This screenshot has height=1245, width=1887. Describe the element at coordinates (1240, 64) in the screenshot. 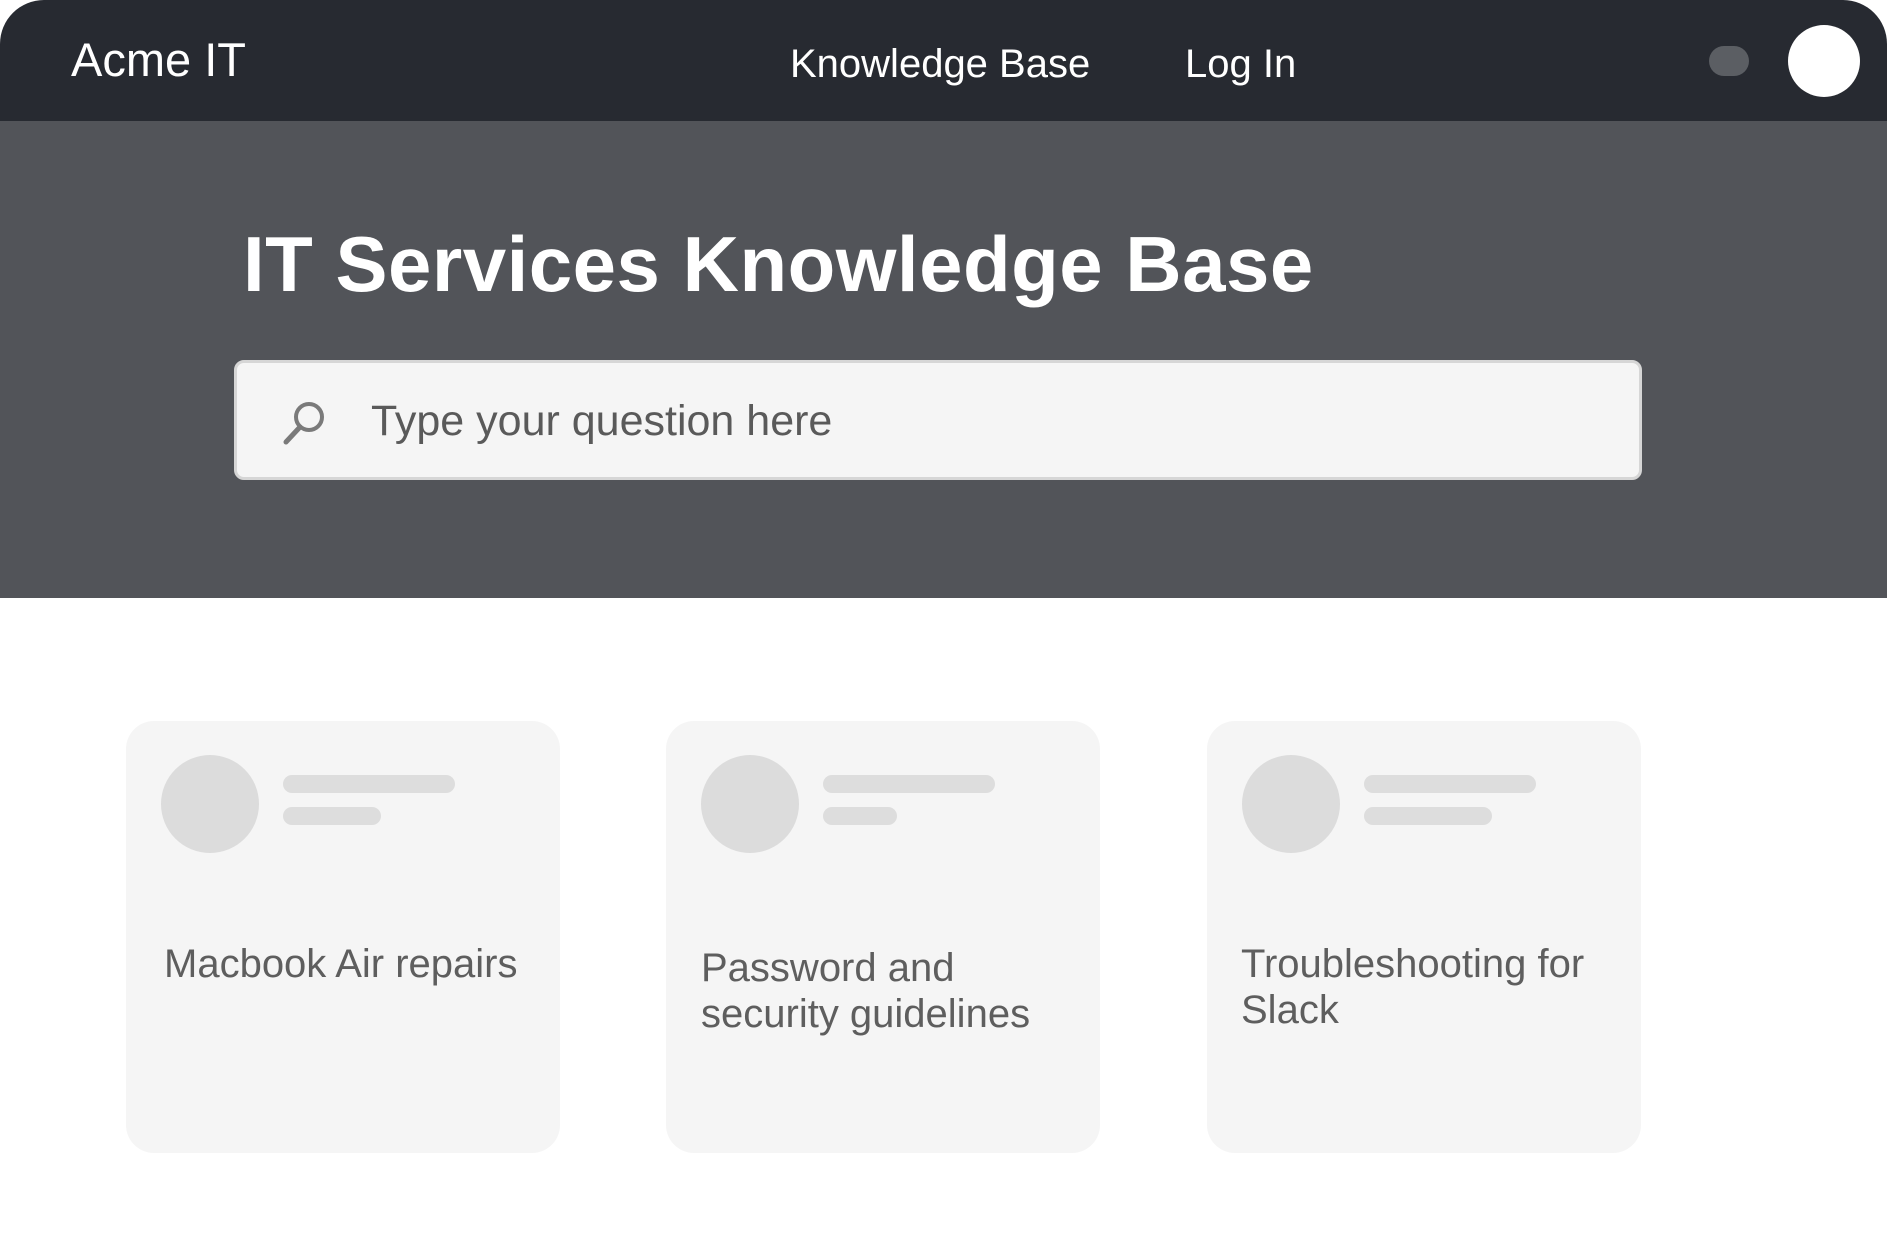

I see `nav-link-log-in: Log In` at that location.